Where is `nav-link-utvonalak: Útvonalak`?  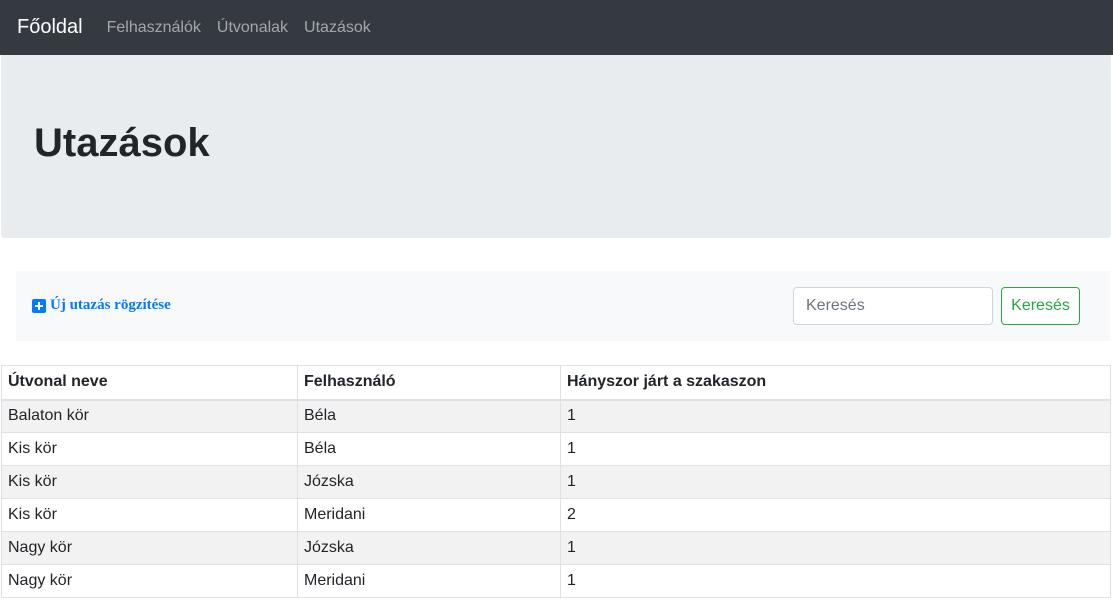 nav-link-utvonalak: Útvonalak is located at coordinates (252, 28).